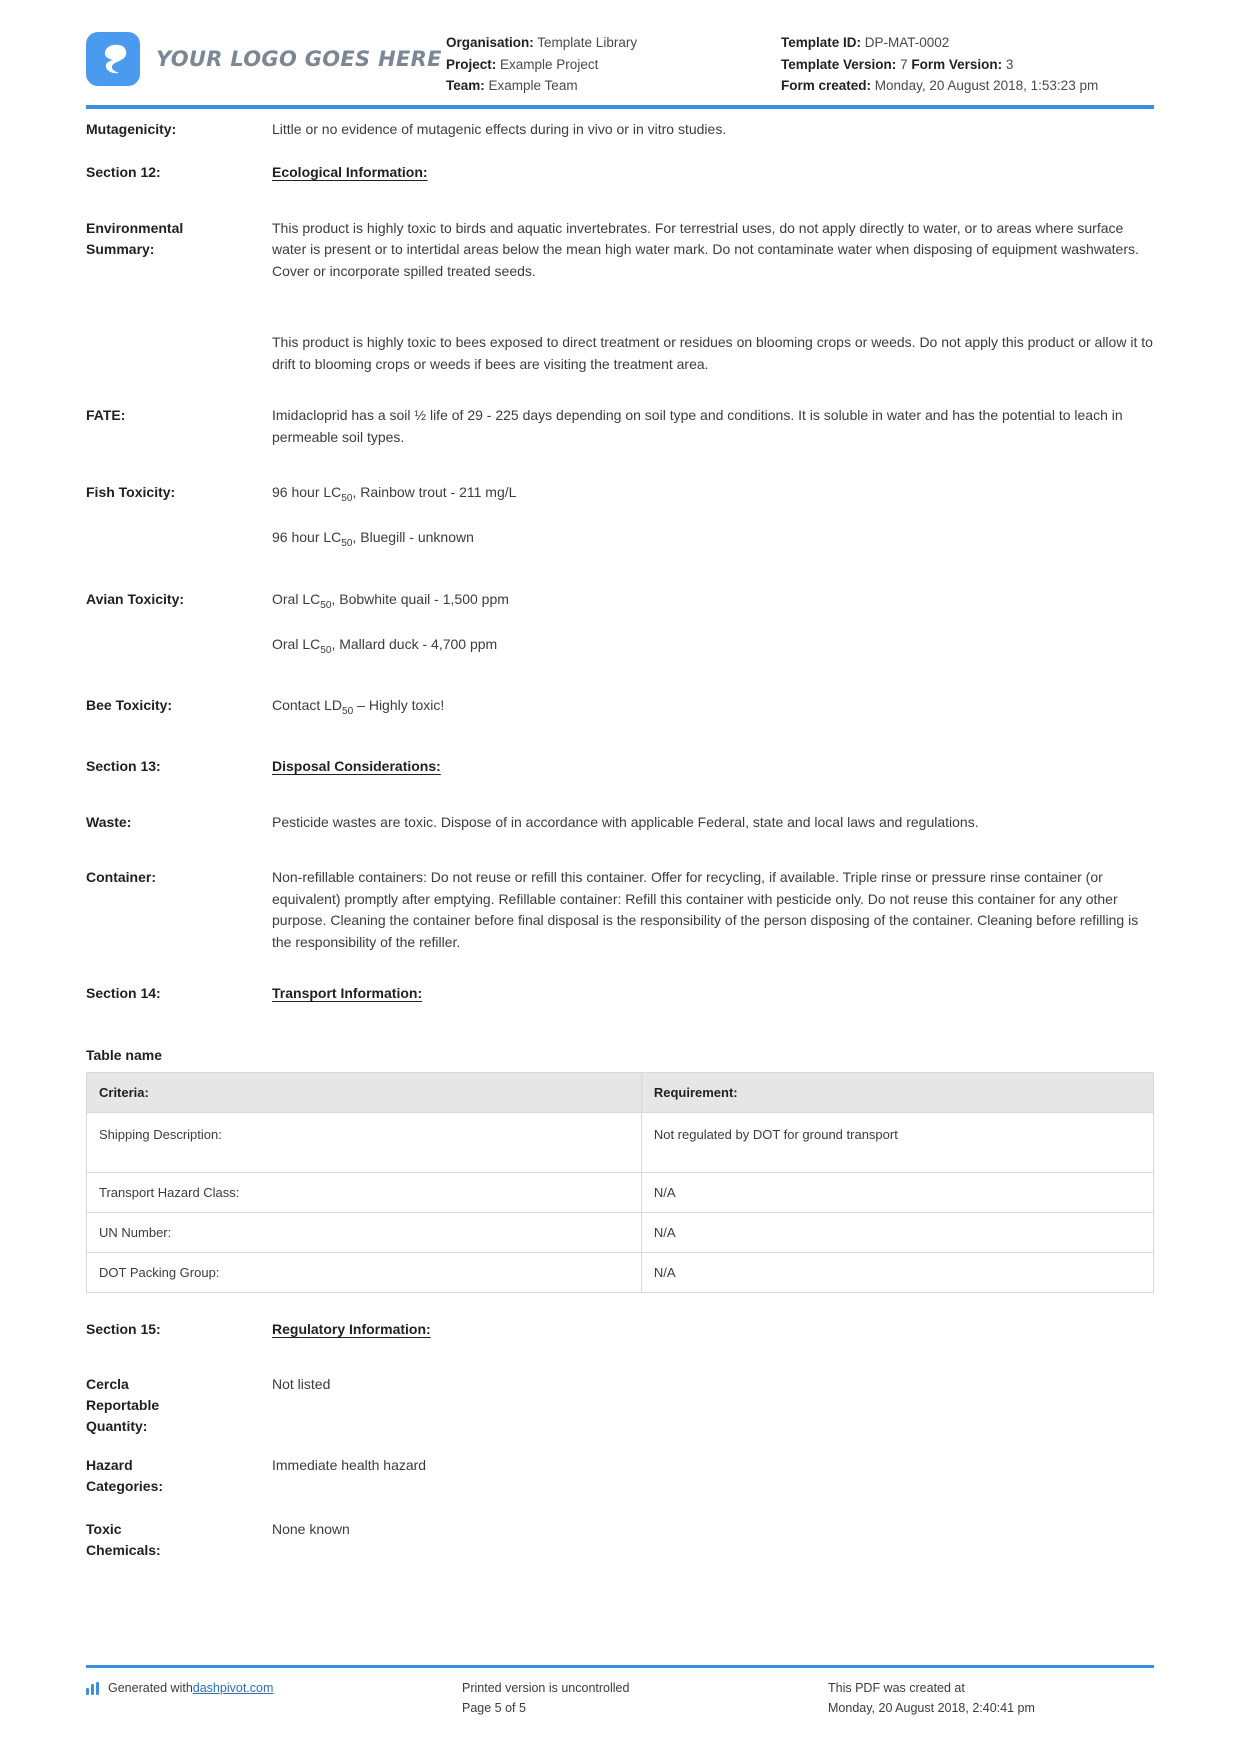 The width and height of the screenshot is (1240, 1754). What do you see at coordinates (106, 415) in the screenshot?
I see `fate-label: FATE:` at bounding box center [106, 415].